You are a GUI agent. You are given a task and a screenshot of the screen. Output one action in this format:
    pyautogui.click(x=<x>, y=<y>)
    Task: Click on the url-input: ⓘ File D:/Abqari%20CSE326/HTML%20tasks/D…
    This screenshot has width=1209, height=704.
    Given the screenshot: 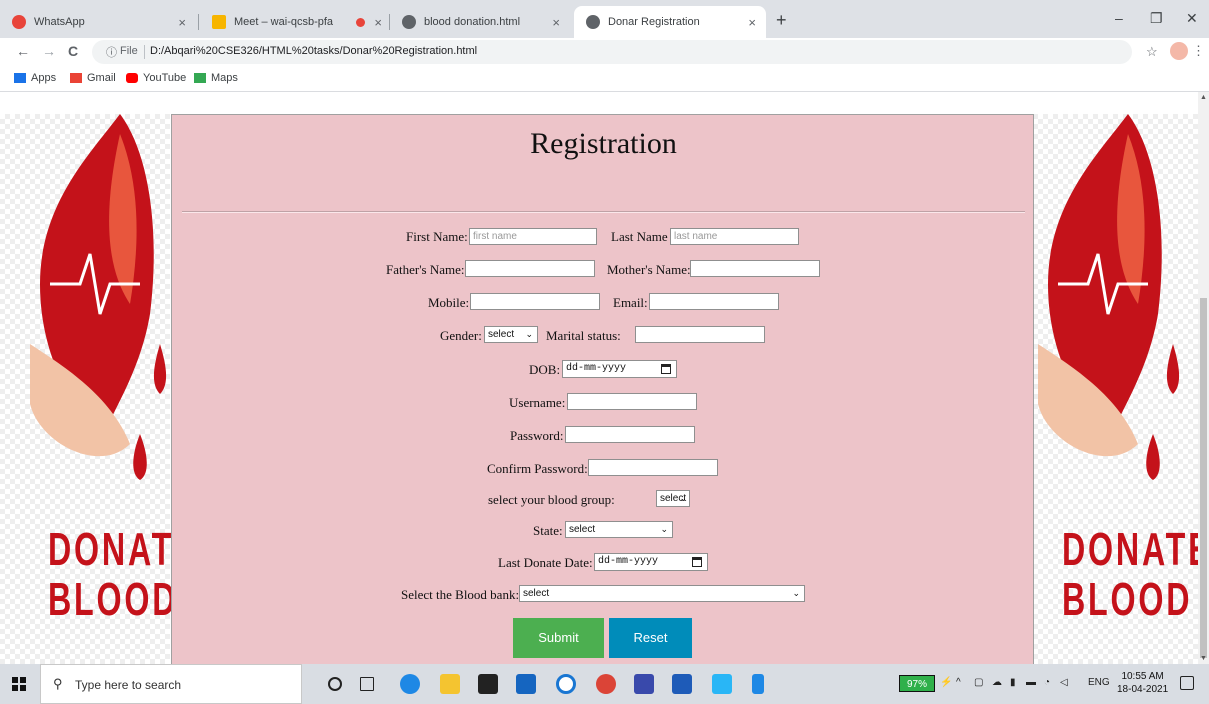 What is the action you would take?
    pyautogui.click(x=612, y=52)
    